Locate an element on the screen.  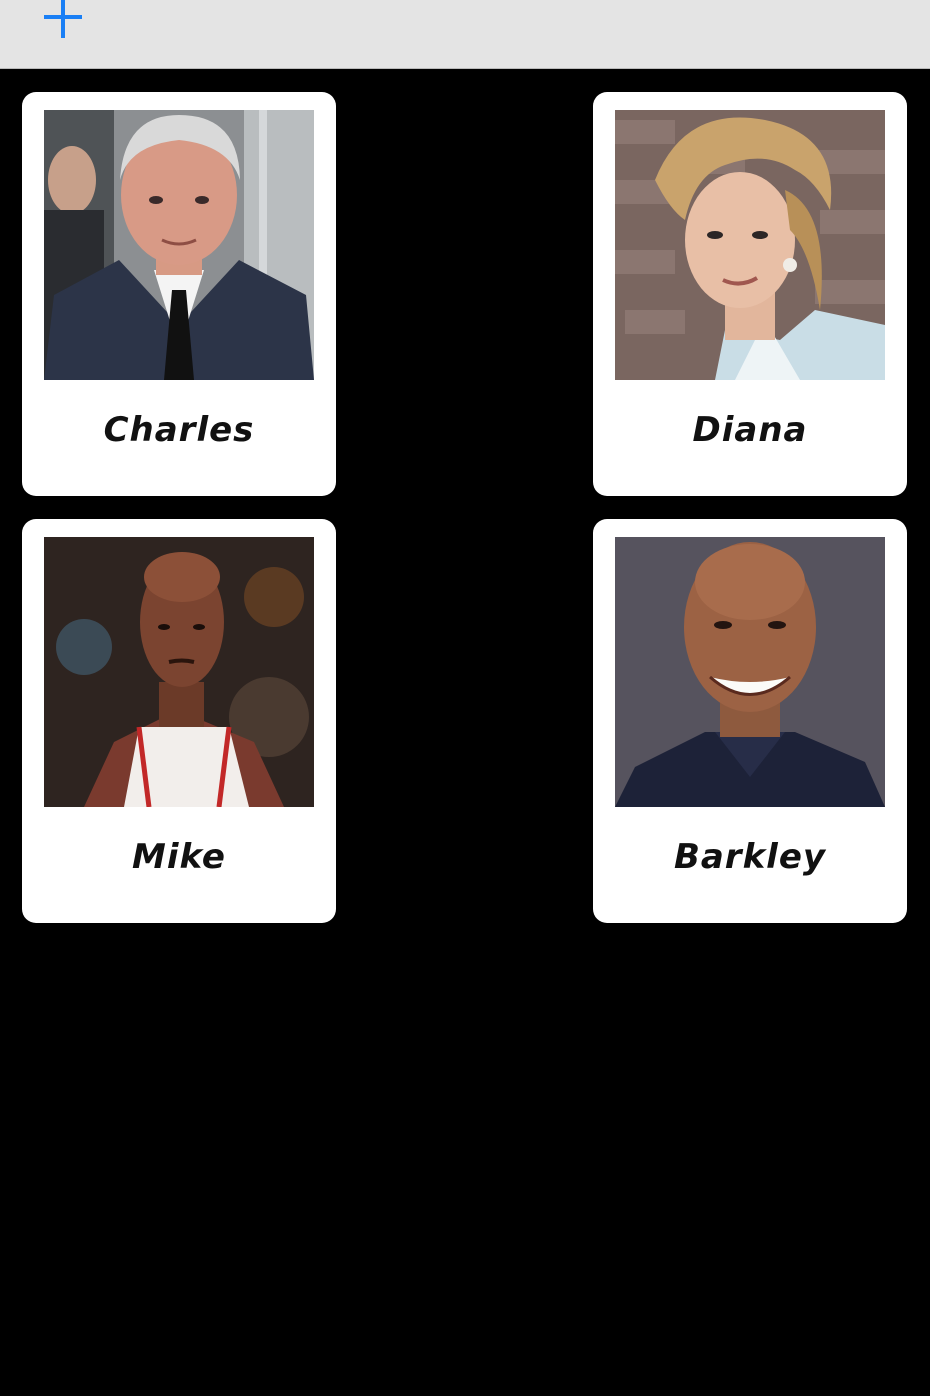
person-card-charles: Charles is located at coordinates (179, 294).